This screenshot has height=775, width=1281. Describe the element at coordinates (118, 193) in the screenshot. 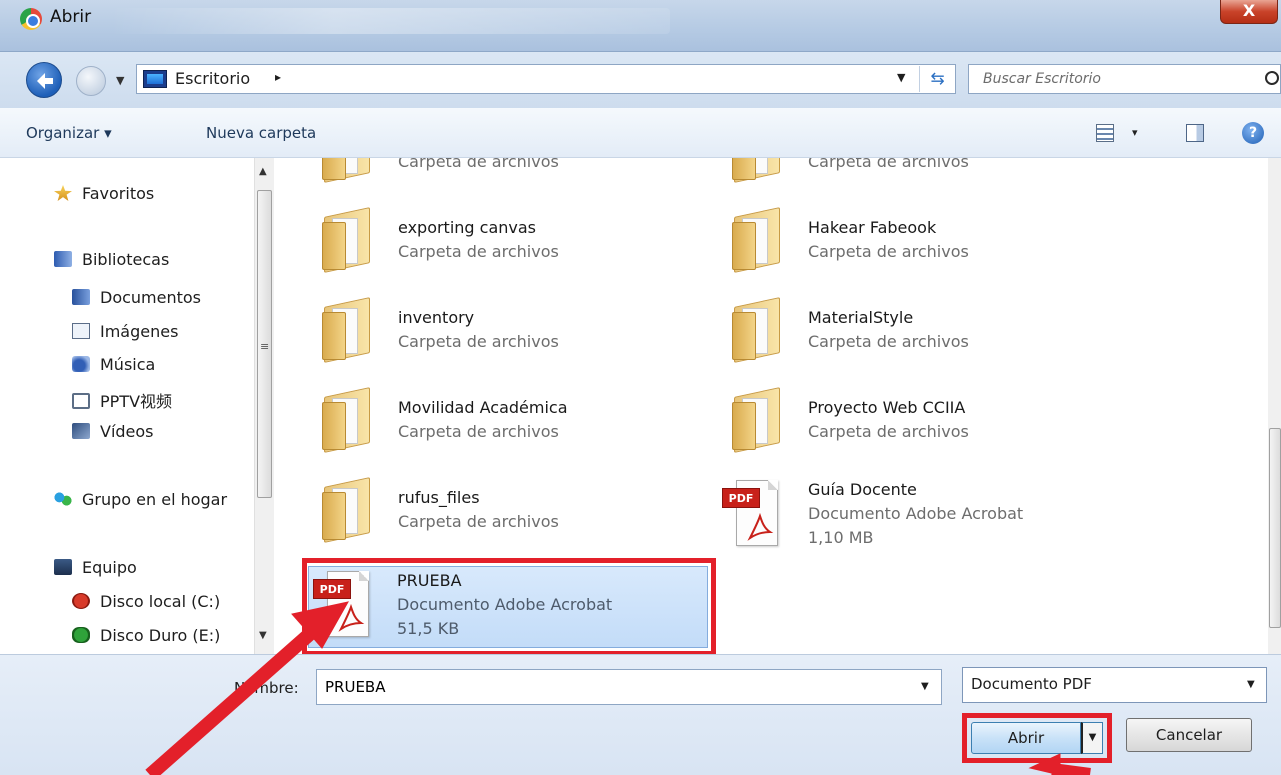

I see `sidebar-item-label: Favoritos` at that location.